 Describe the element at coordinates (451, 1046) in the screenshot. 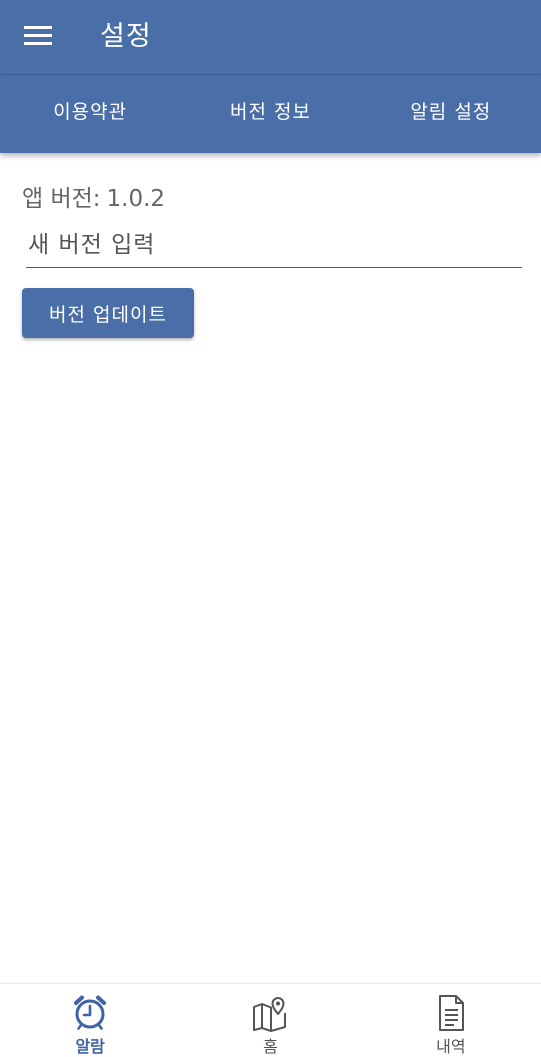

I see `nav-label-history: 내역` at that location.